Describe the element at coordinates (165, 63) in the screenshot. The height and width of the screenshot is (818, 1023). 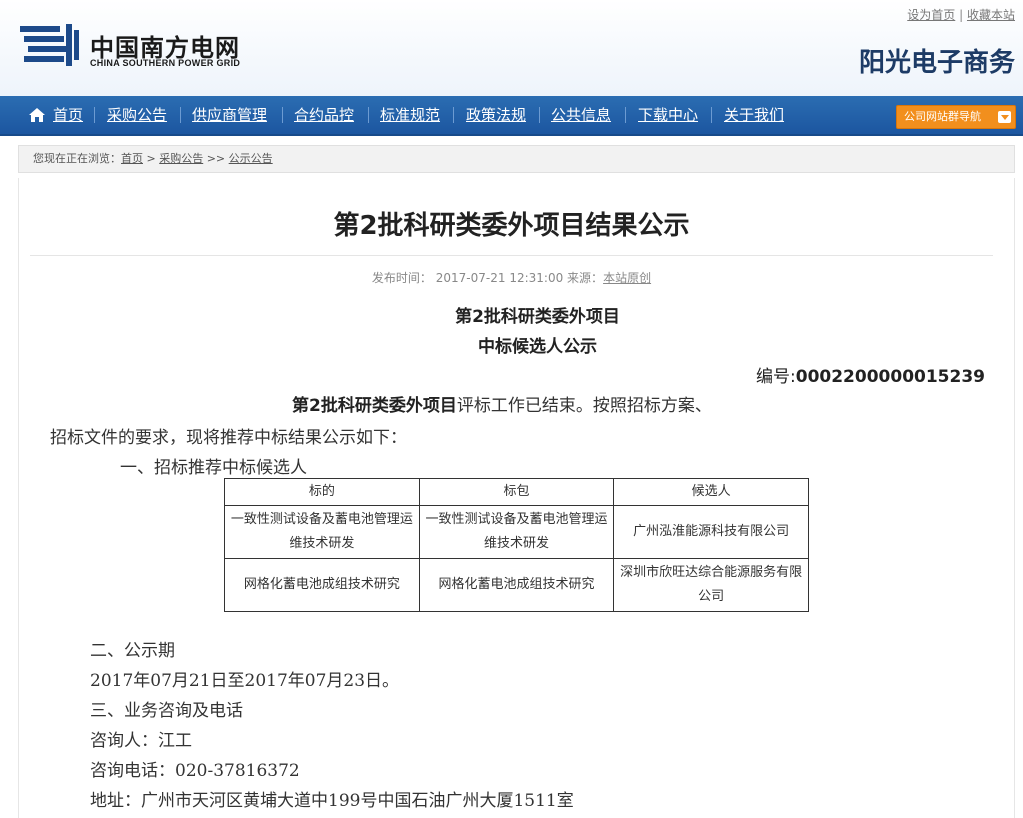
I see `logo-english-name: CHINA SOUTHERN POWER GRID` at that location.